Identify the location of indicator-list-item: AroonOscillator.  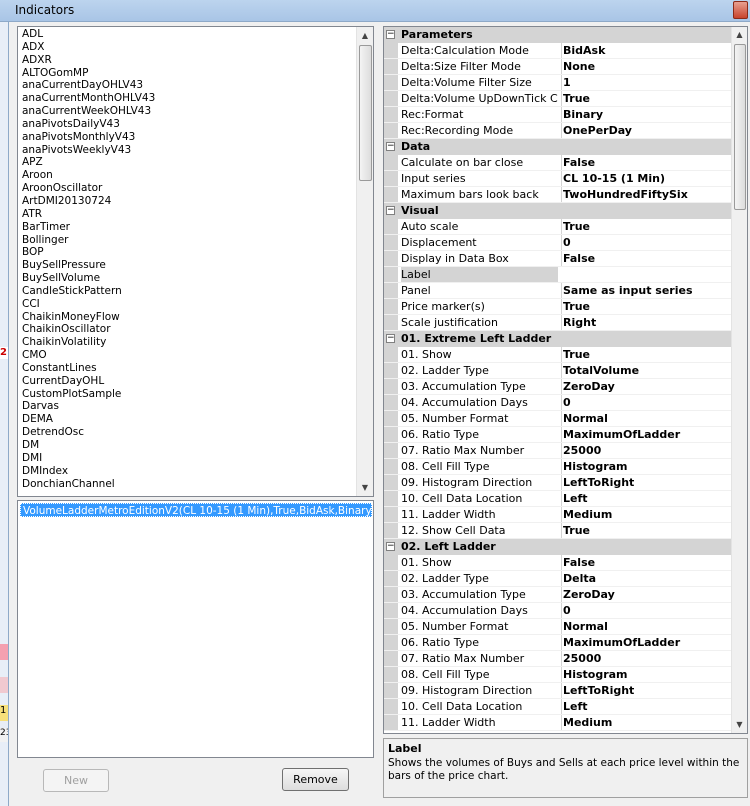
(88, 188).